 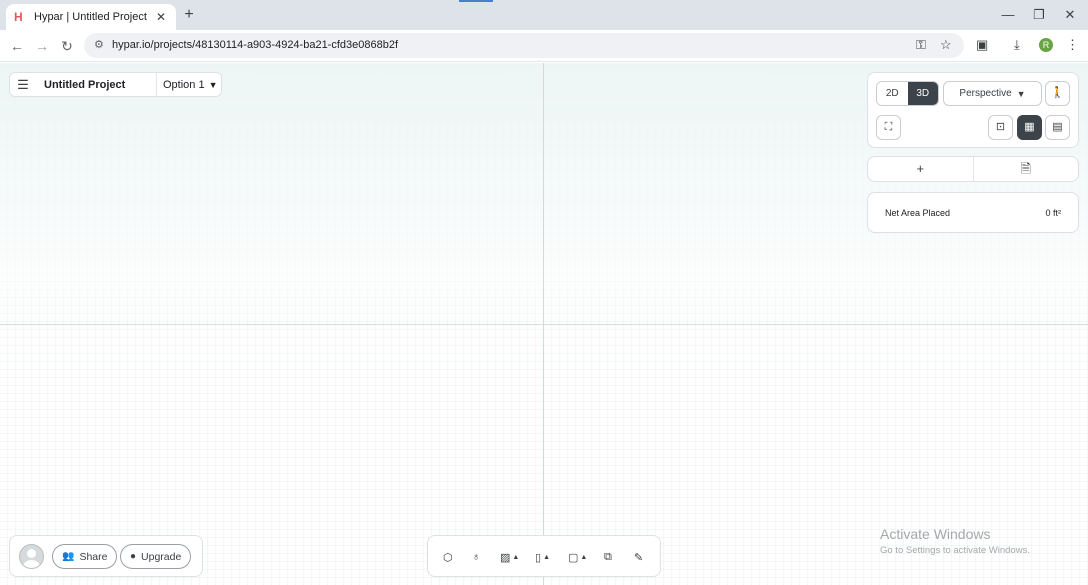 What do you see at coordinates (448, 557) in the screenshot?
I see `cube-icon: ⬡` at bounding box center [448, 557].